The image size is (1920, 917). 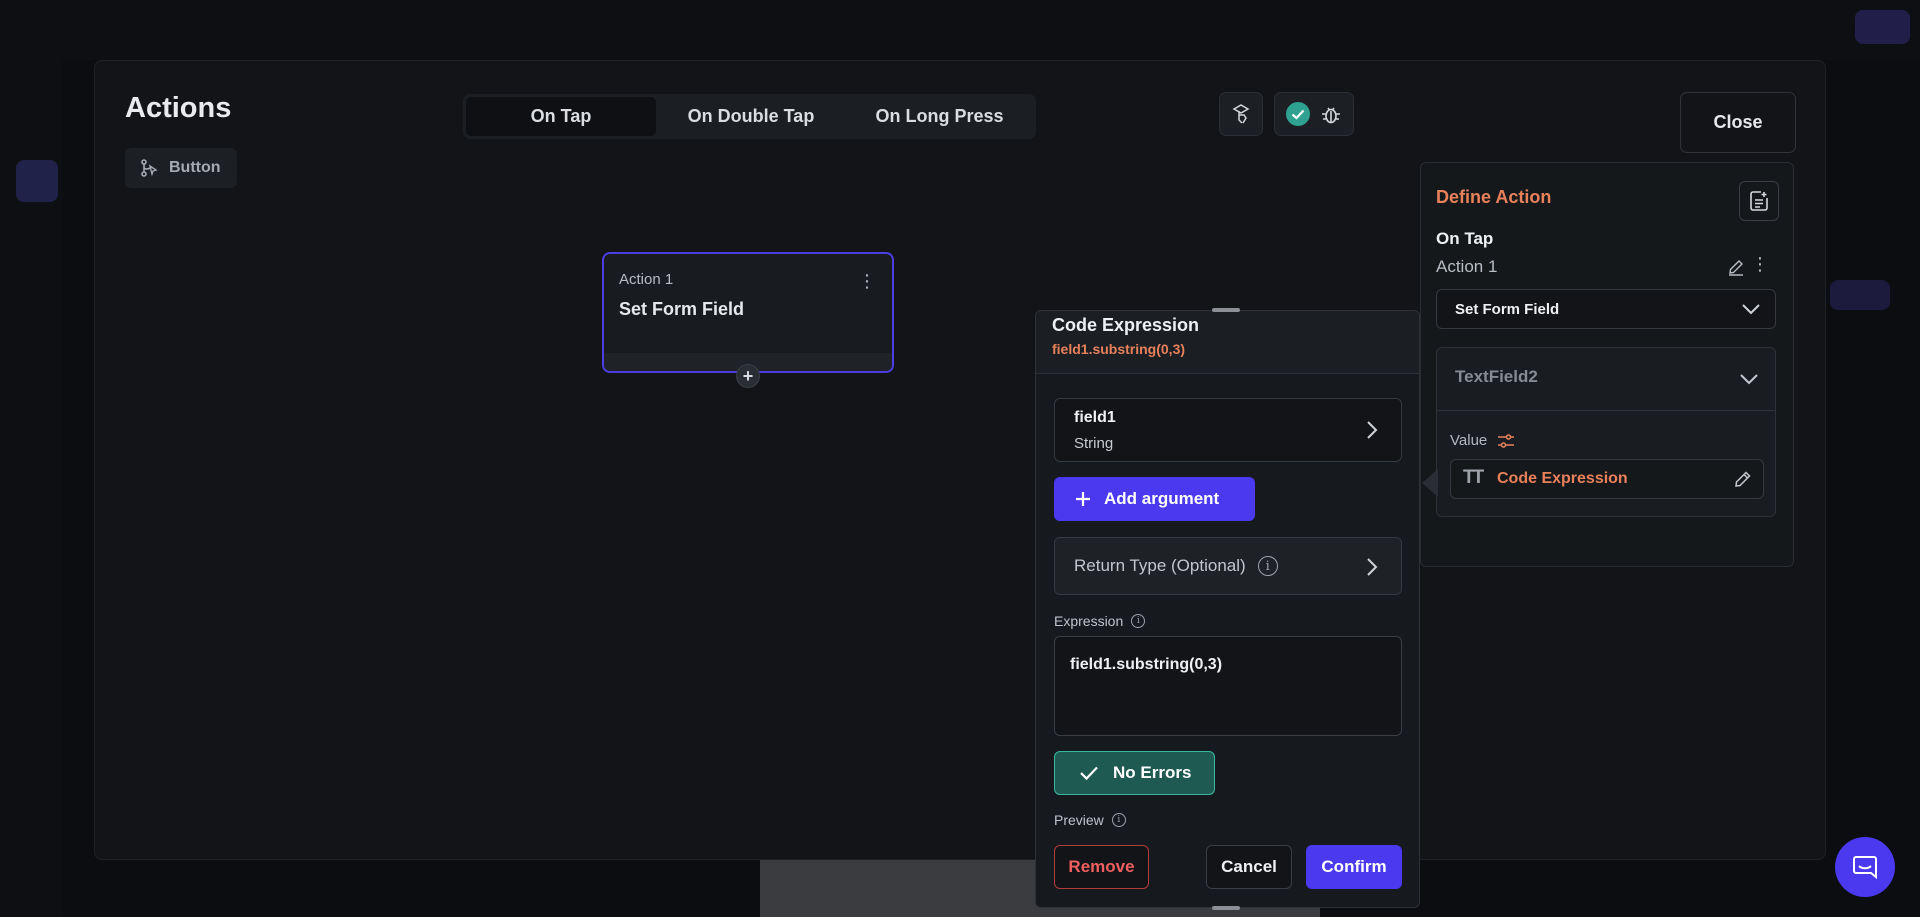 I want to click on widget-chip-label: Button, so click(x=195, y=167).